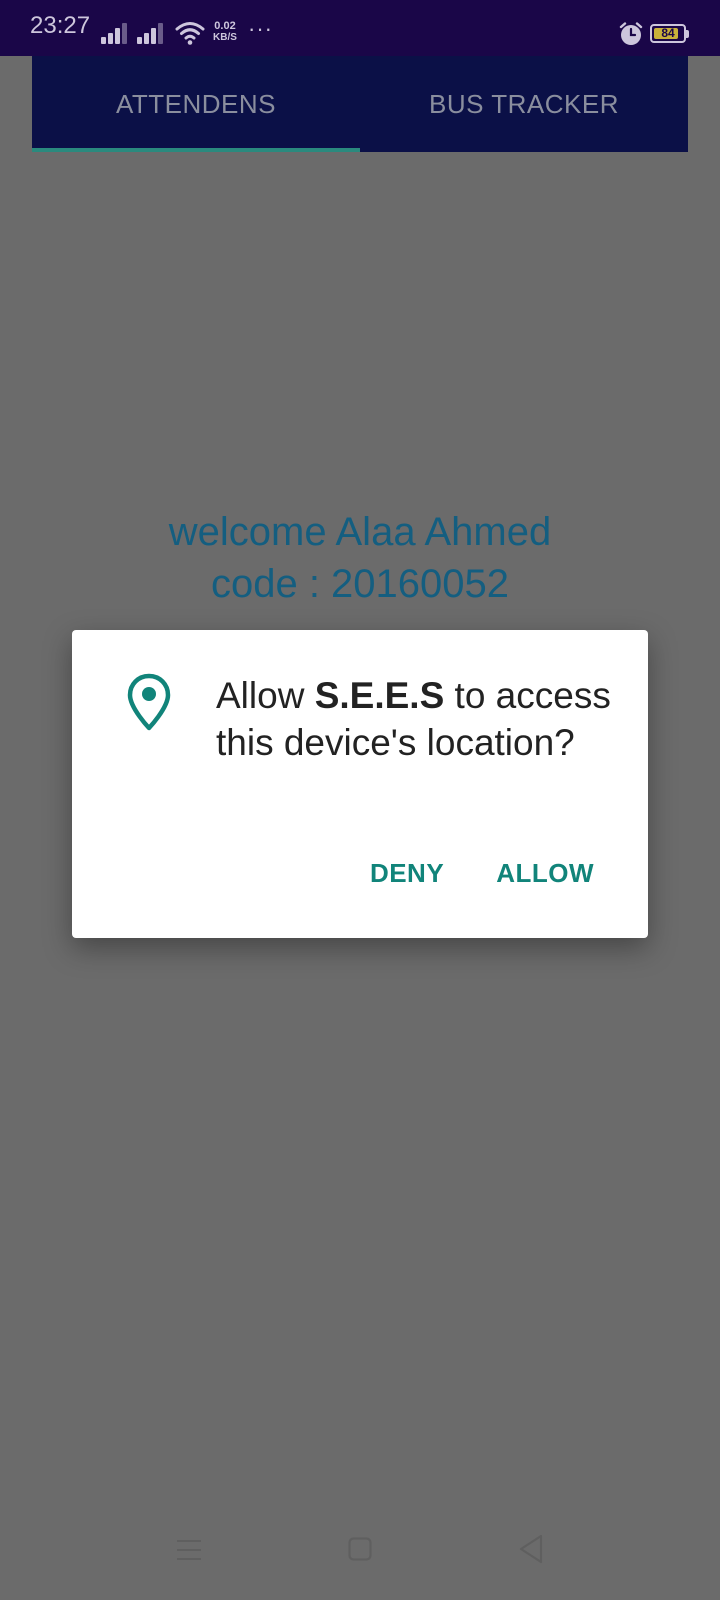 The width and height of the screenshot is (720, 1600). What do you see at coordinates (225, 31) in the screenshot?
I see `network-speed: 0.02 KB/S` at bounding box center [225, 31].